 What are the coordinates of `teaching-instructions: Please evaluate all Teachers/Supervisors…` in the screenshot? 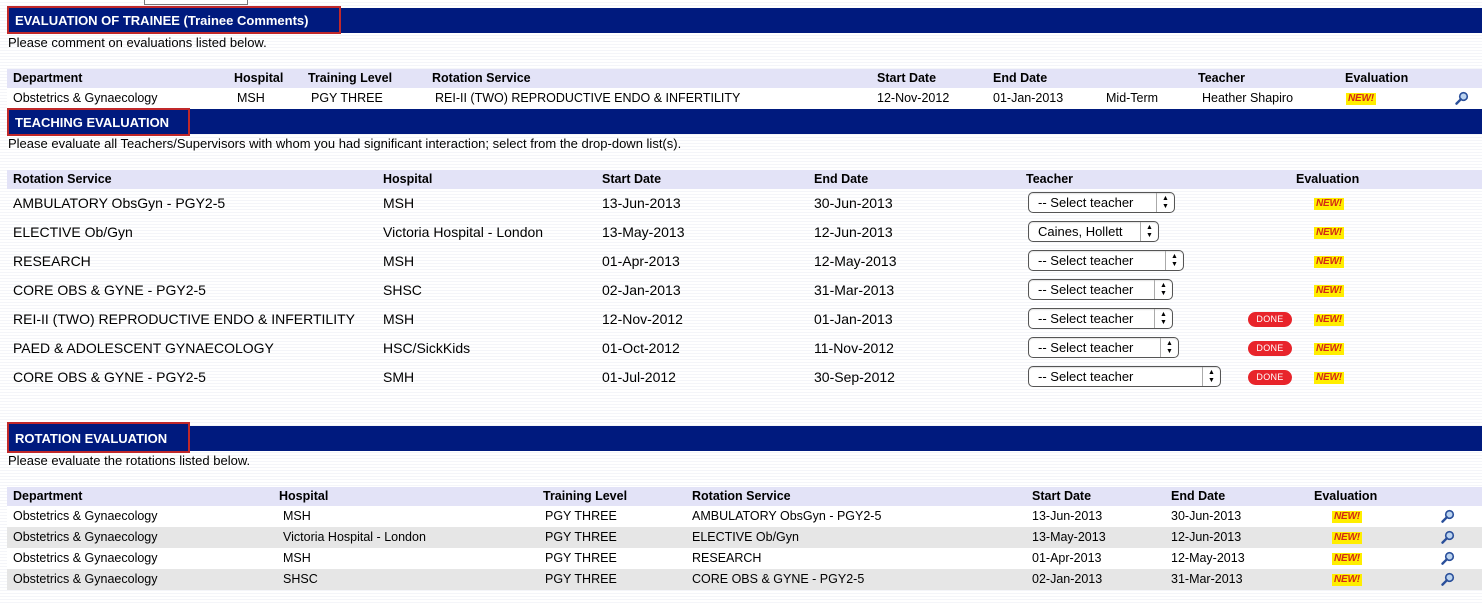 It's located at (345, 143).